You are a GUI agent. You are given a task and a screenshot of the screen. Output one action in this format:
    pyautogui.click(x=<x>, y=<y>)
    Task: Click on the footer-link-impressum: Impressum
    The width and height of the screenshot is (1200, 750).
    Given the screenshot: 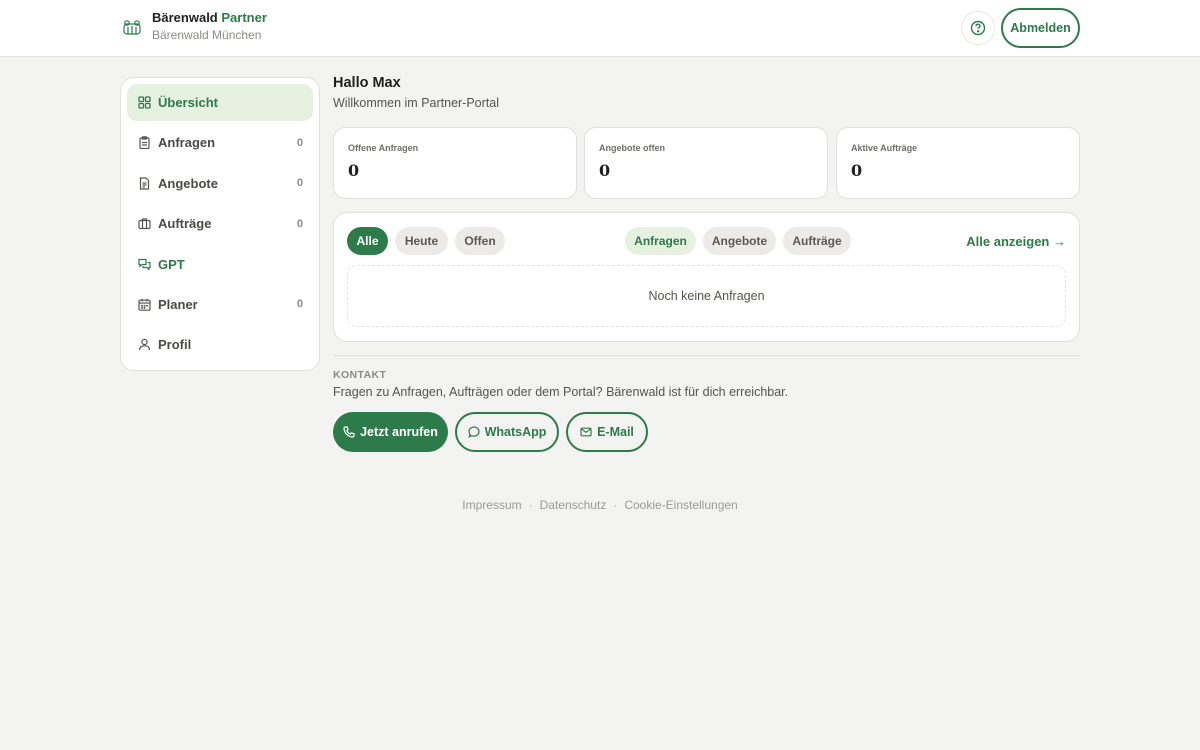 What is the action you would take?
    pyautogui.click(x=491, y=505)
    